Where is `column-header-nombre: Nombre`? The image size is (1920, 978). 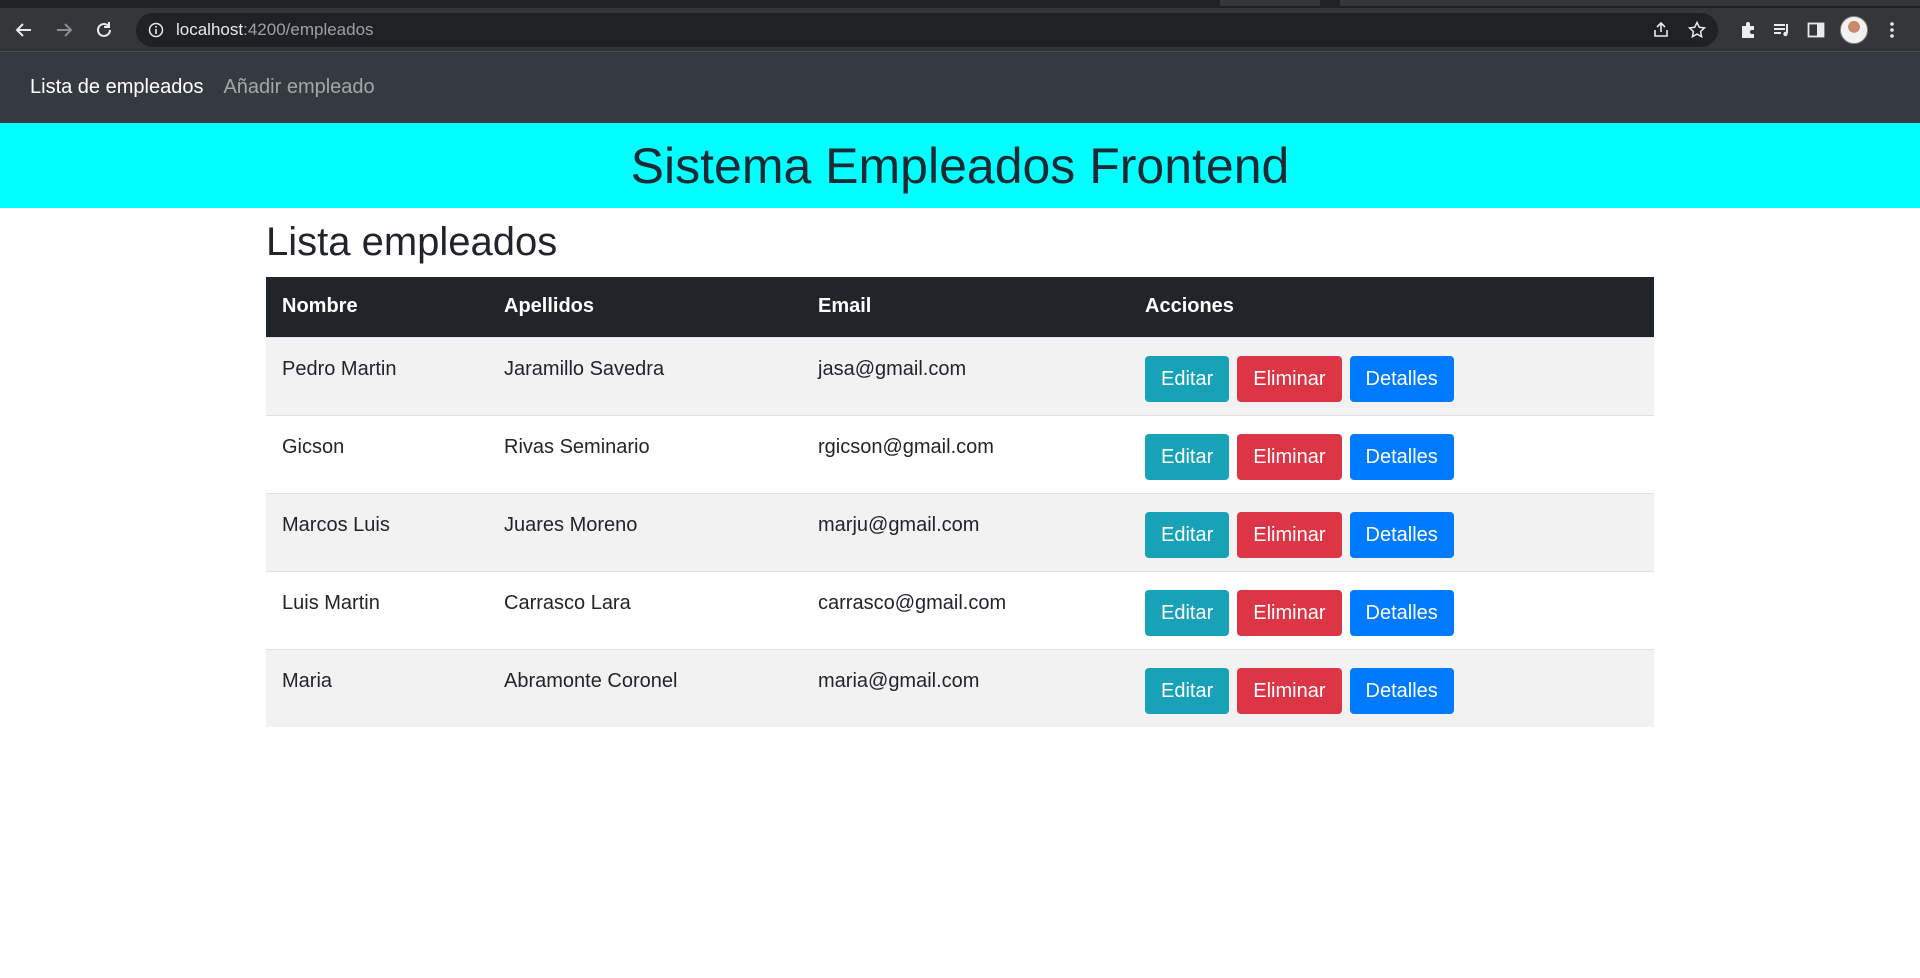 column-header-nombre: Nombre is located at coordinates (320, 306).